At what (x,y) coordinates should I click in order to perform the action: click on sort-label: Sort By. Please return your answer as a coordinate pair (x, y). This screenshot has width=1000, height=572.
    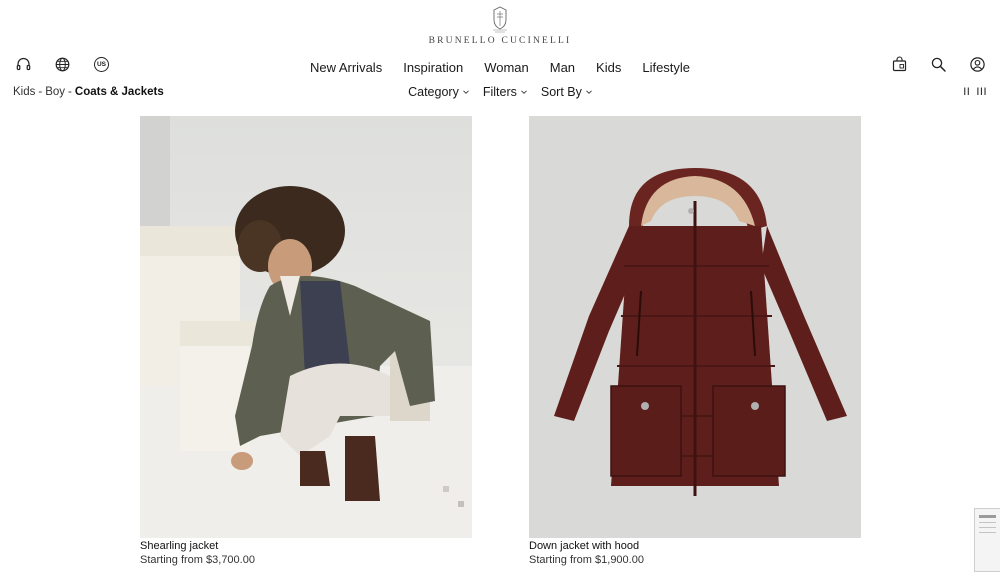
    Looking at the image, I should click on (561, 92).